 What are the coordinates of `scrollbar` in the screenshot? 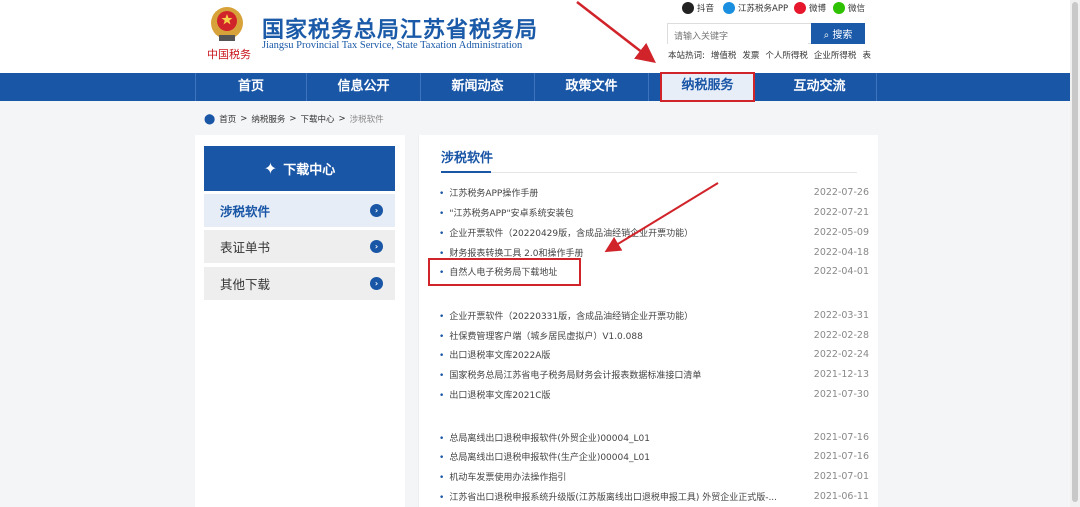 It's located at (1075, 253).